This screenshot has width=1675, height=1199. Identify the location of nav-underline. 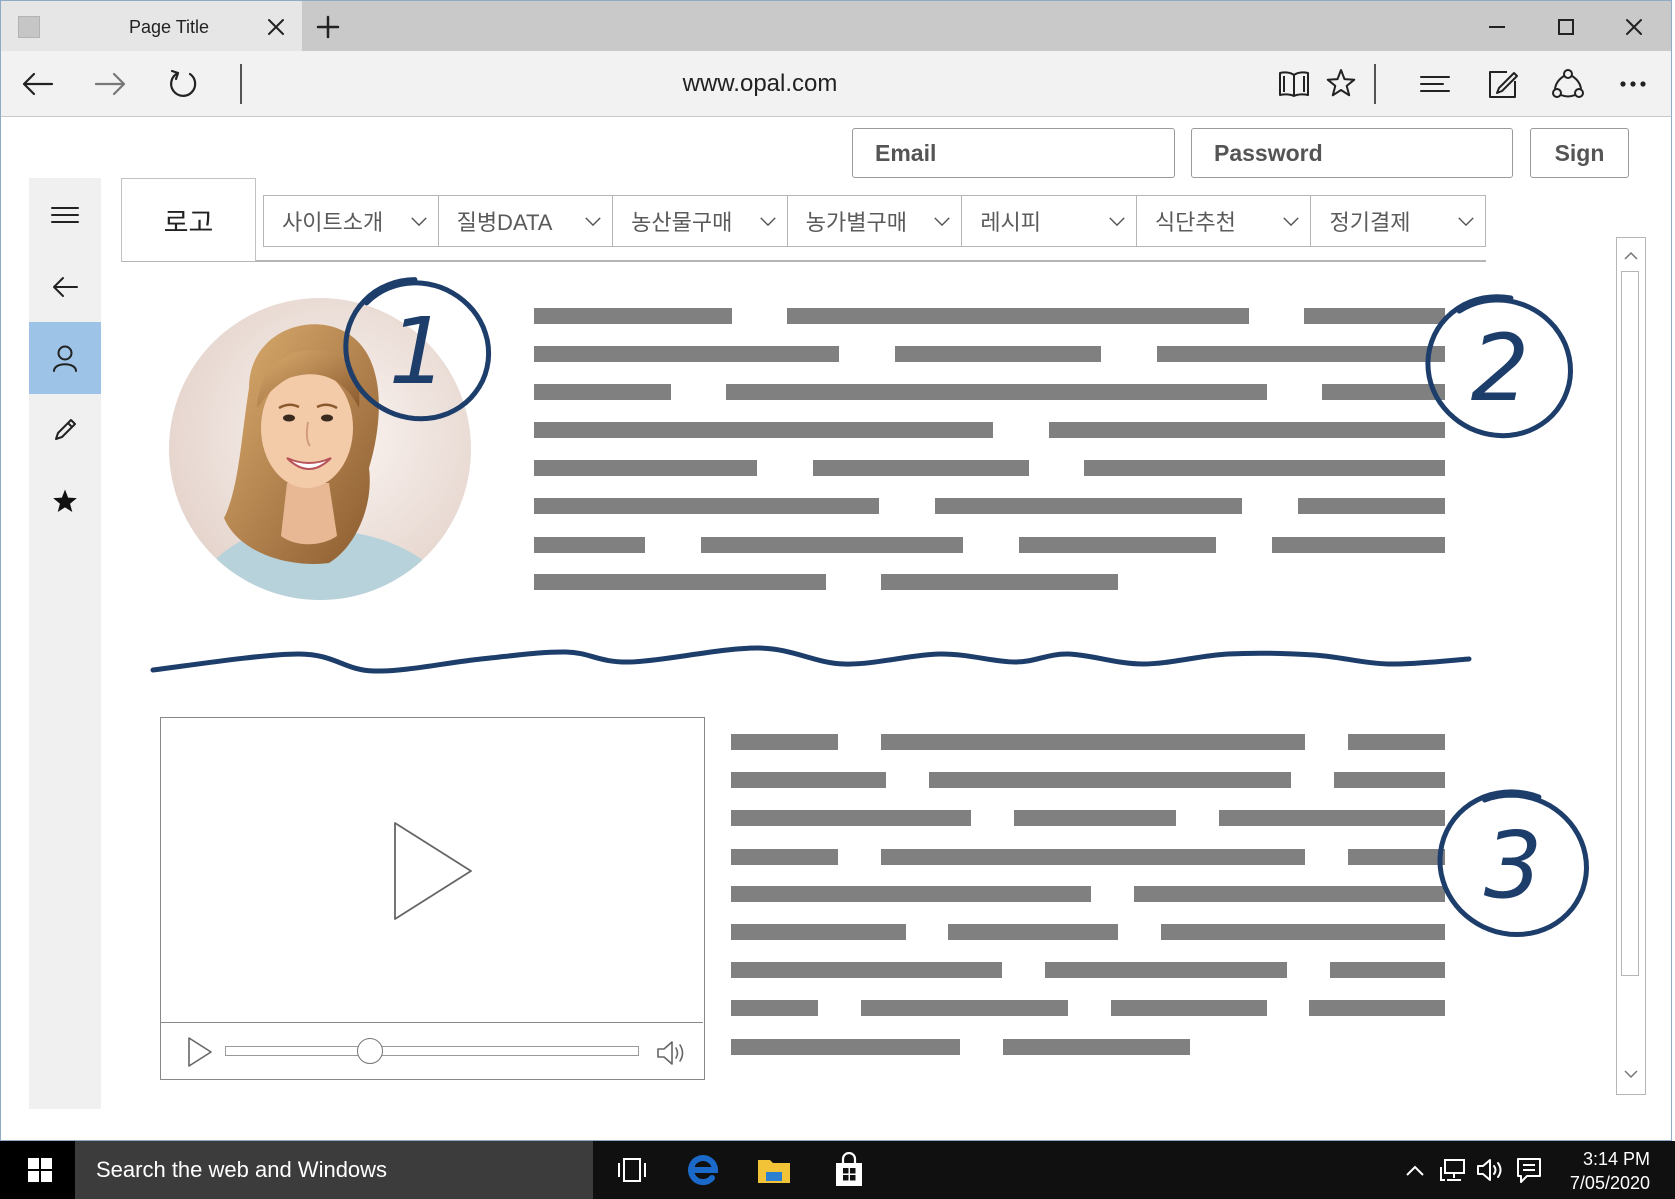
(803, 261).